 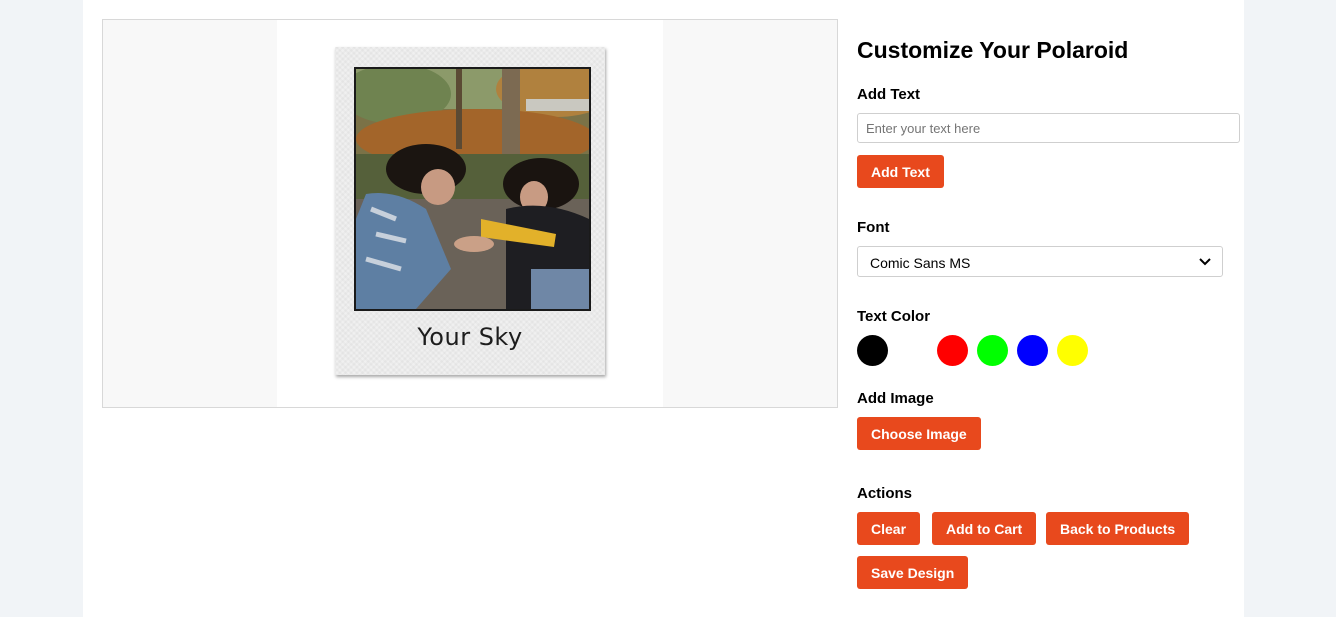 I want to click on photo-illustration, so click(x=472, y=189).